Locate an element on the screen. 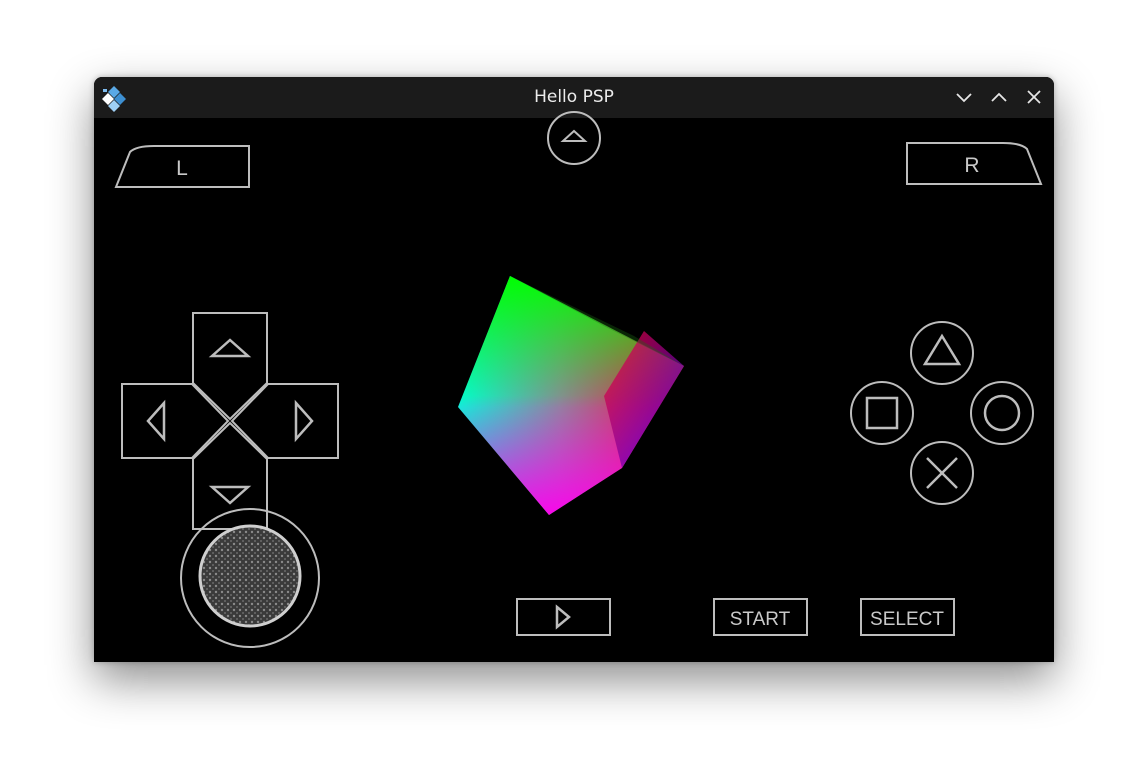 The image size is (1148, 774). analog-stick is located at coordinates (250, 578).